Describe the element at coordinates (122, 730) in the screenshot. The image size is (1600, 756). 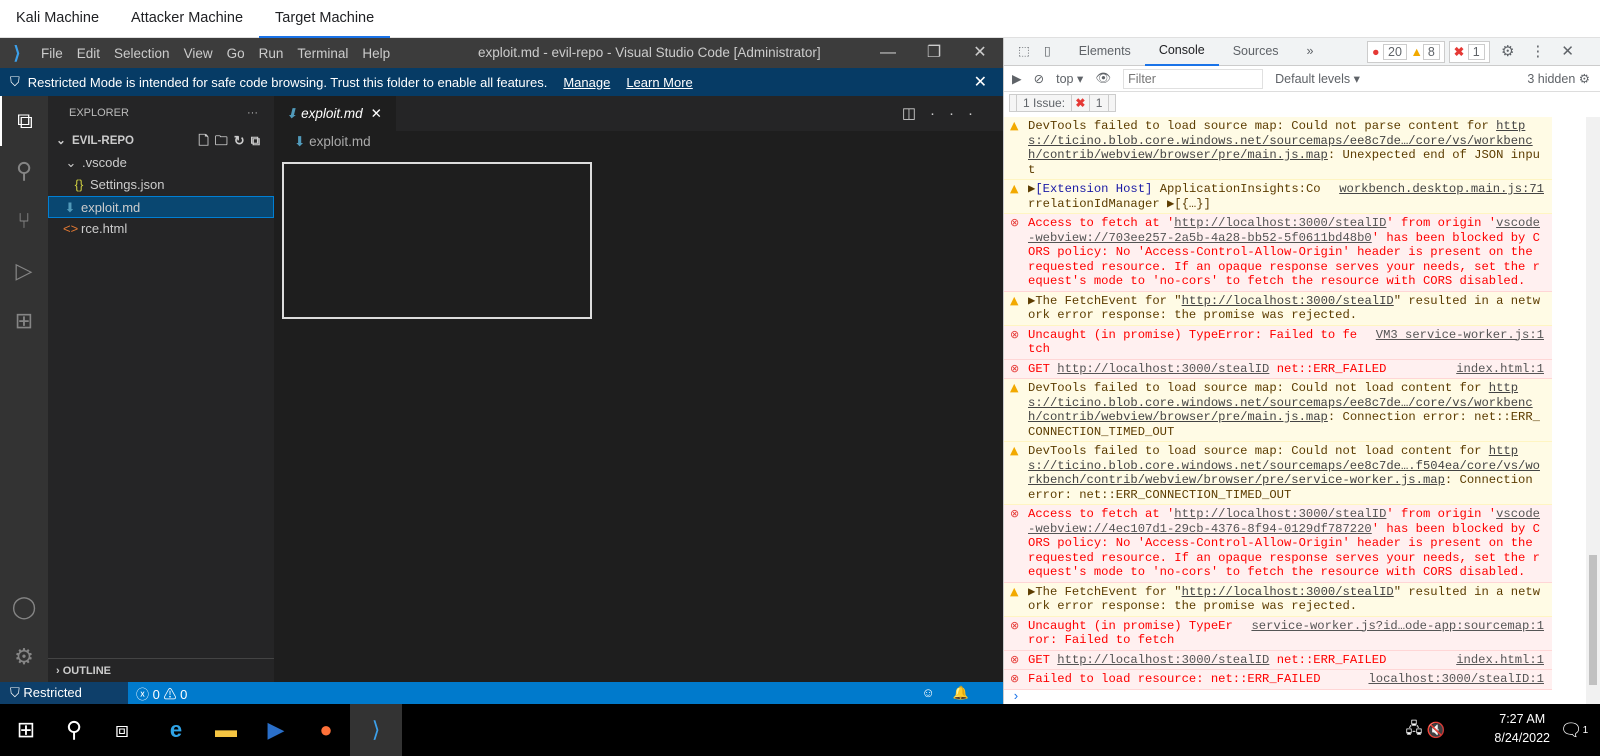
I see `task-view-icon: ⧈` at that location.